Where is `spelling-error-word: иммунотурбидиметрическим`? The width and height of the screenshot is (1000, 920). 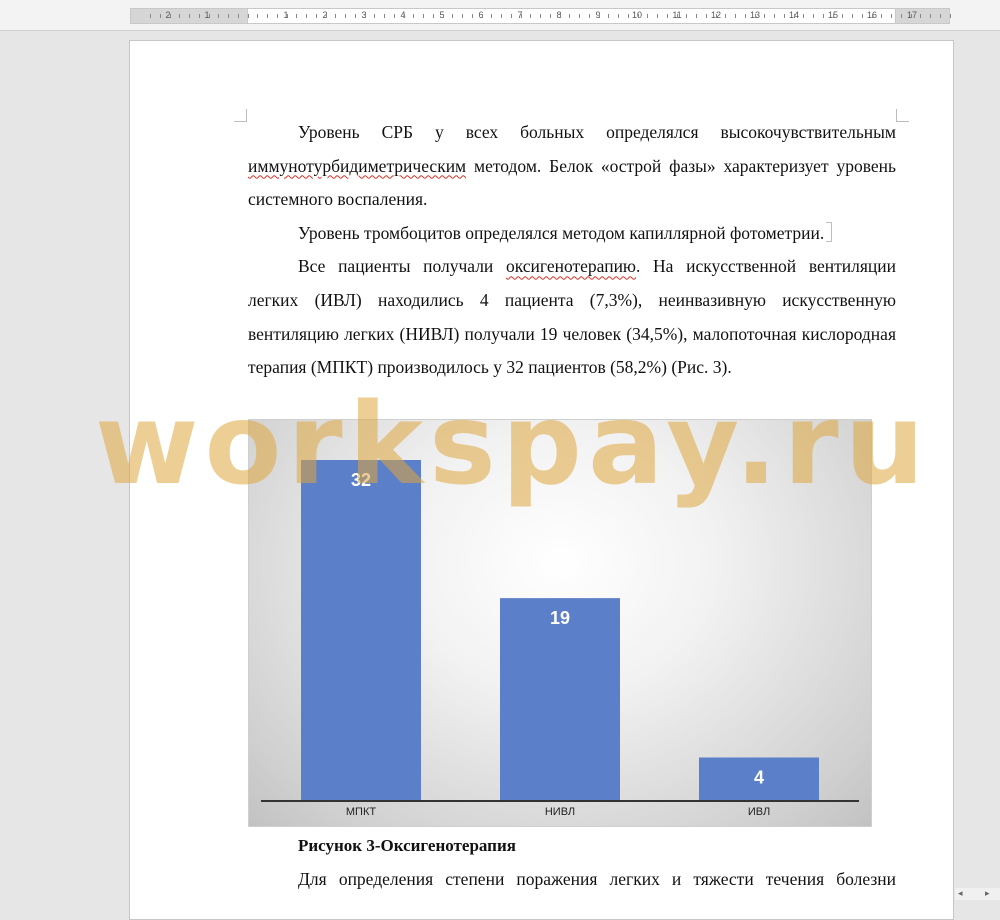 spelling-error-word: иммунотурбидиметрическим is located at coordinates (357, 166).